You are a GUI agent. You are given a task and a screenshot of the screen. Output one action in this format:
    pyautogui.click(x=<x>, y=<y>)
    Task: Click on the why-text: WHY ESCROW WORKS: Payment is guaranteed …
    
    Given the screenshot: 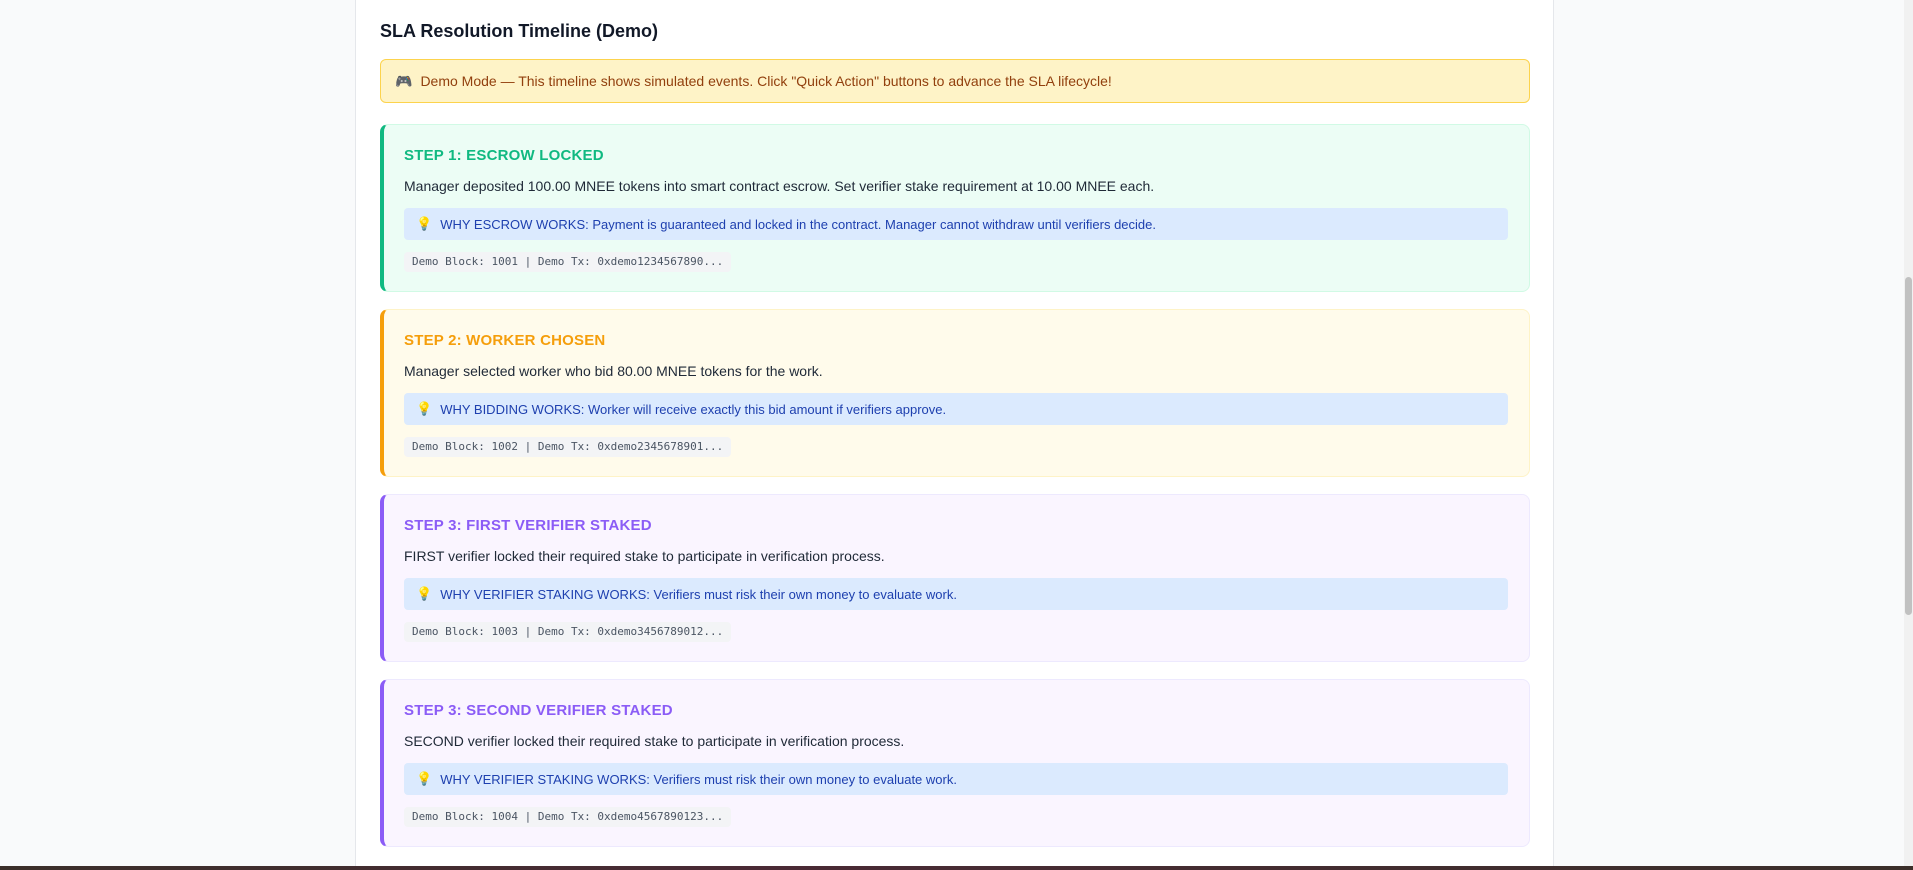 What is the action you would take?
    pyautogui.click(x=798, y=224)
    